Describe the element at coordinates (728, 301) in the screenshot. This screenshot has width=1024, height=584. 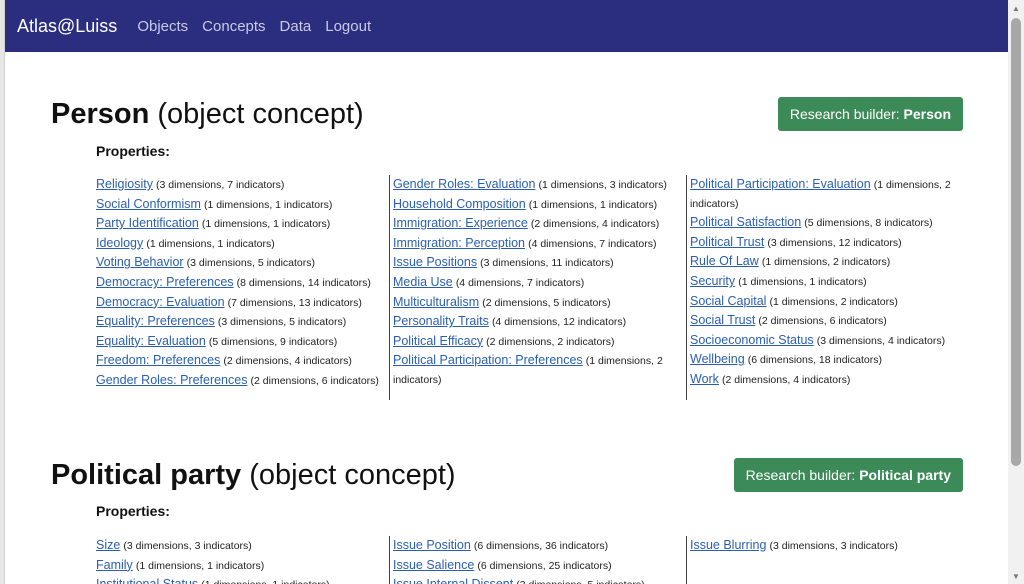
I see `property-link: Social Capital` at that location.